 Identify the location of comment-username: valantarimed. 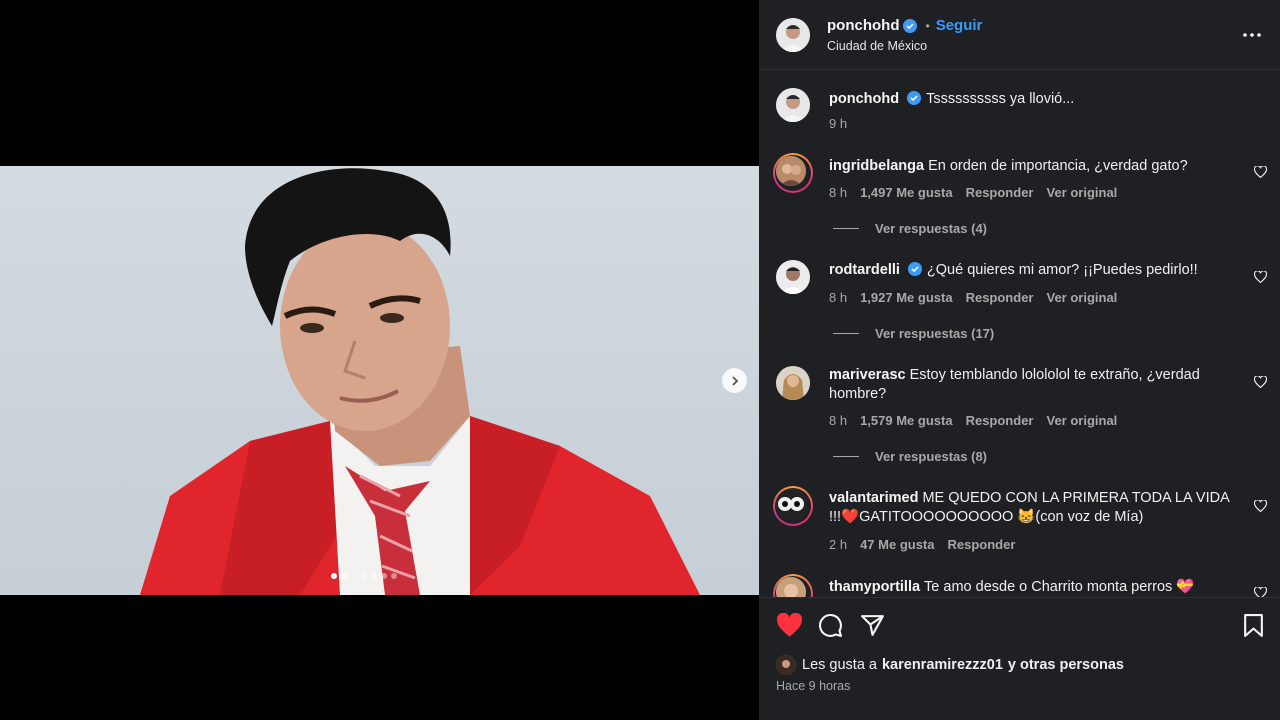
(873, 498).